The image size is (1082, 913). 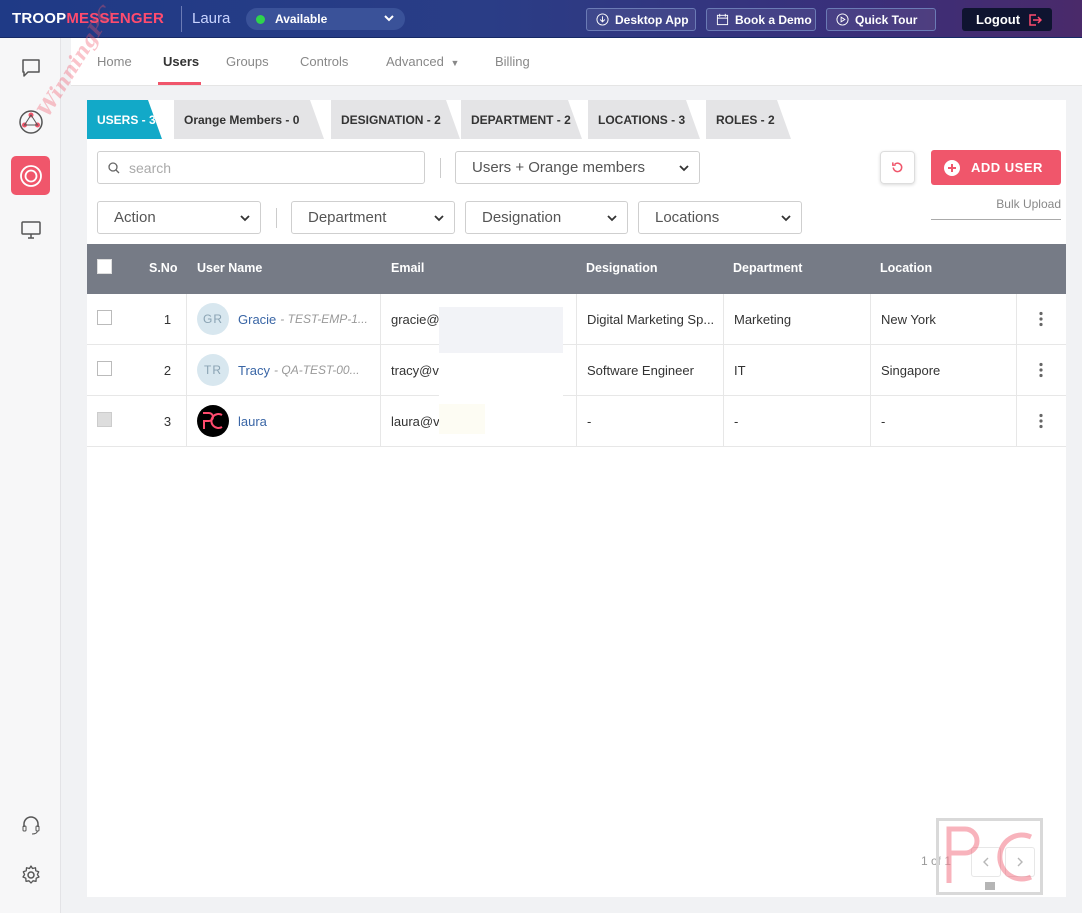 What do you see at coordinates (415, 61) in the screenshot?
I see `nav-advanced-label: Advanced` at bounding box center [415, 61].